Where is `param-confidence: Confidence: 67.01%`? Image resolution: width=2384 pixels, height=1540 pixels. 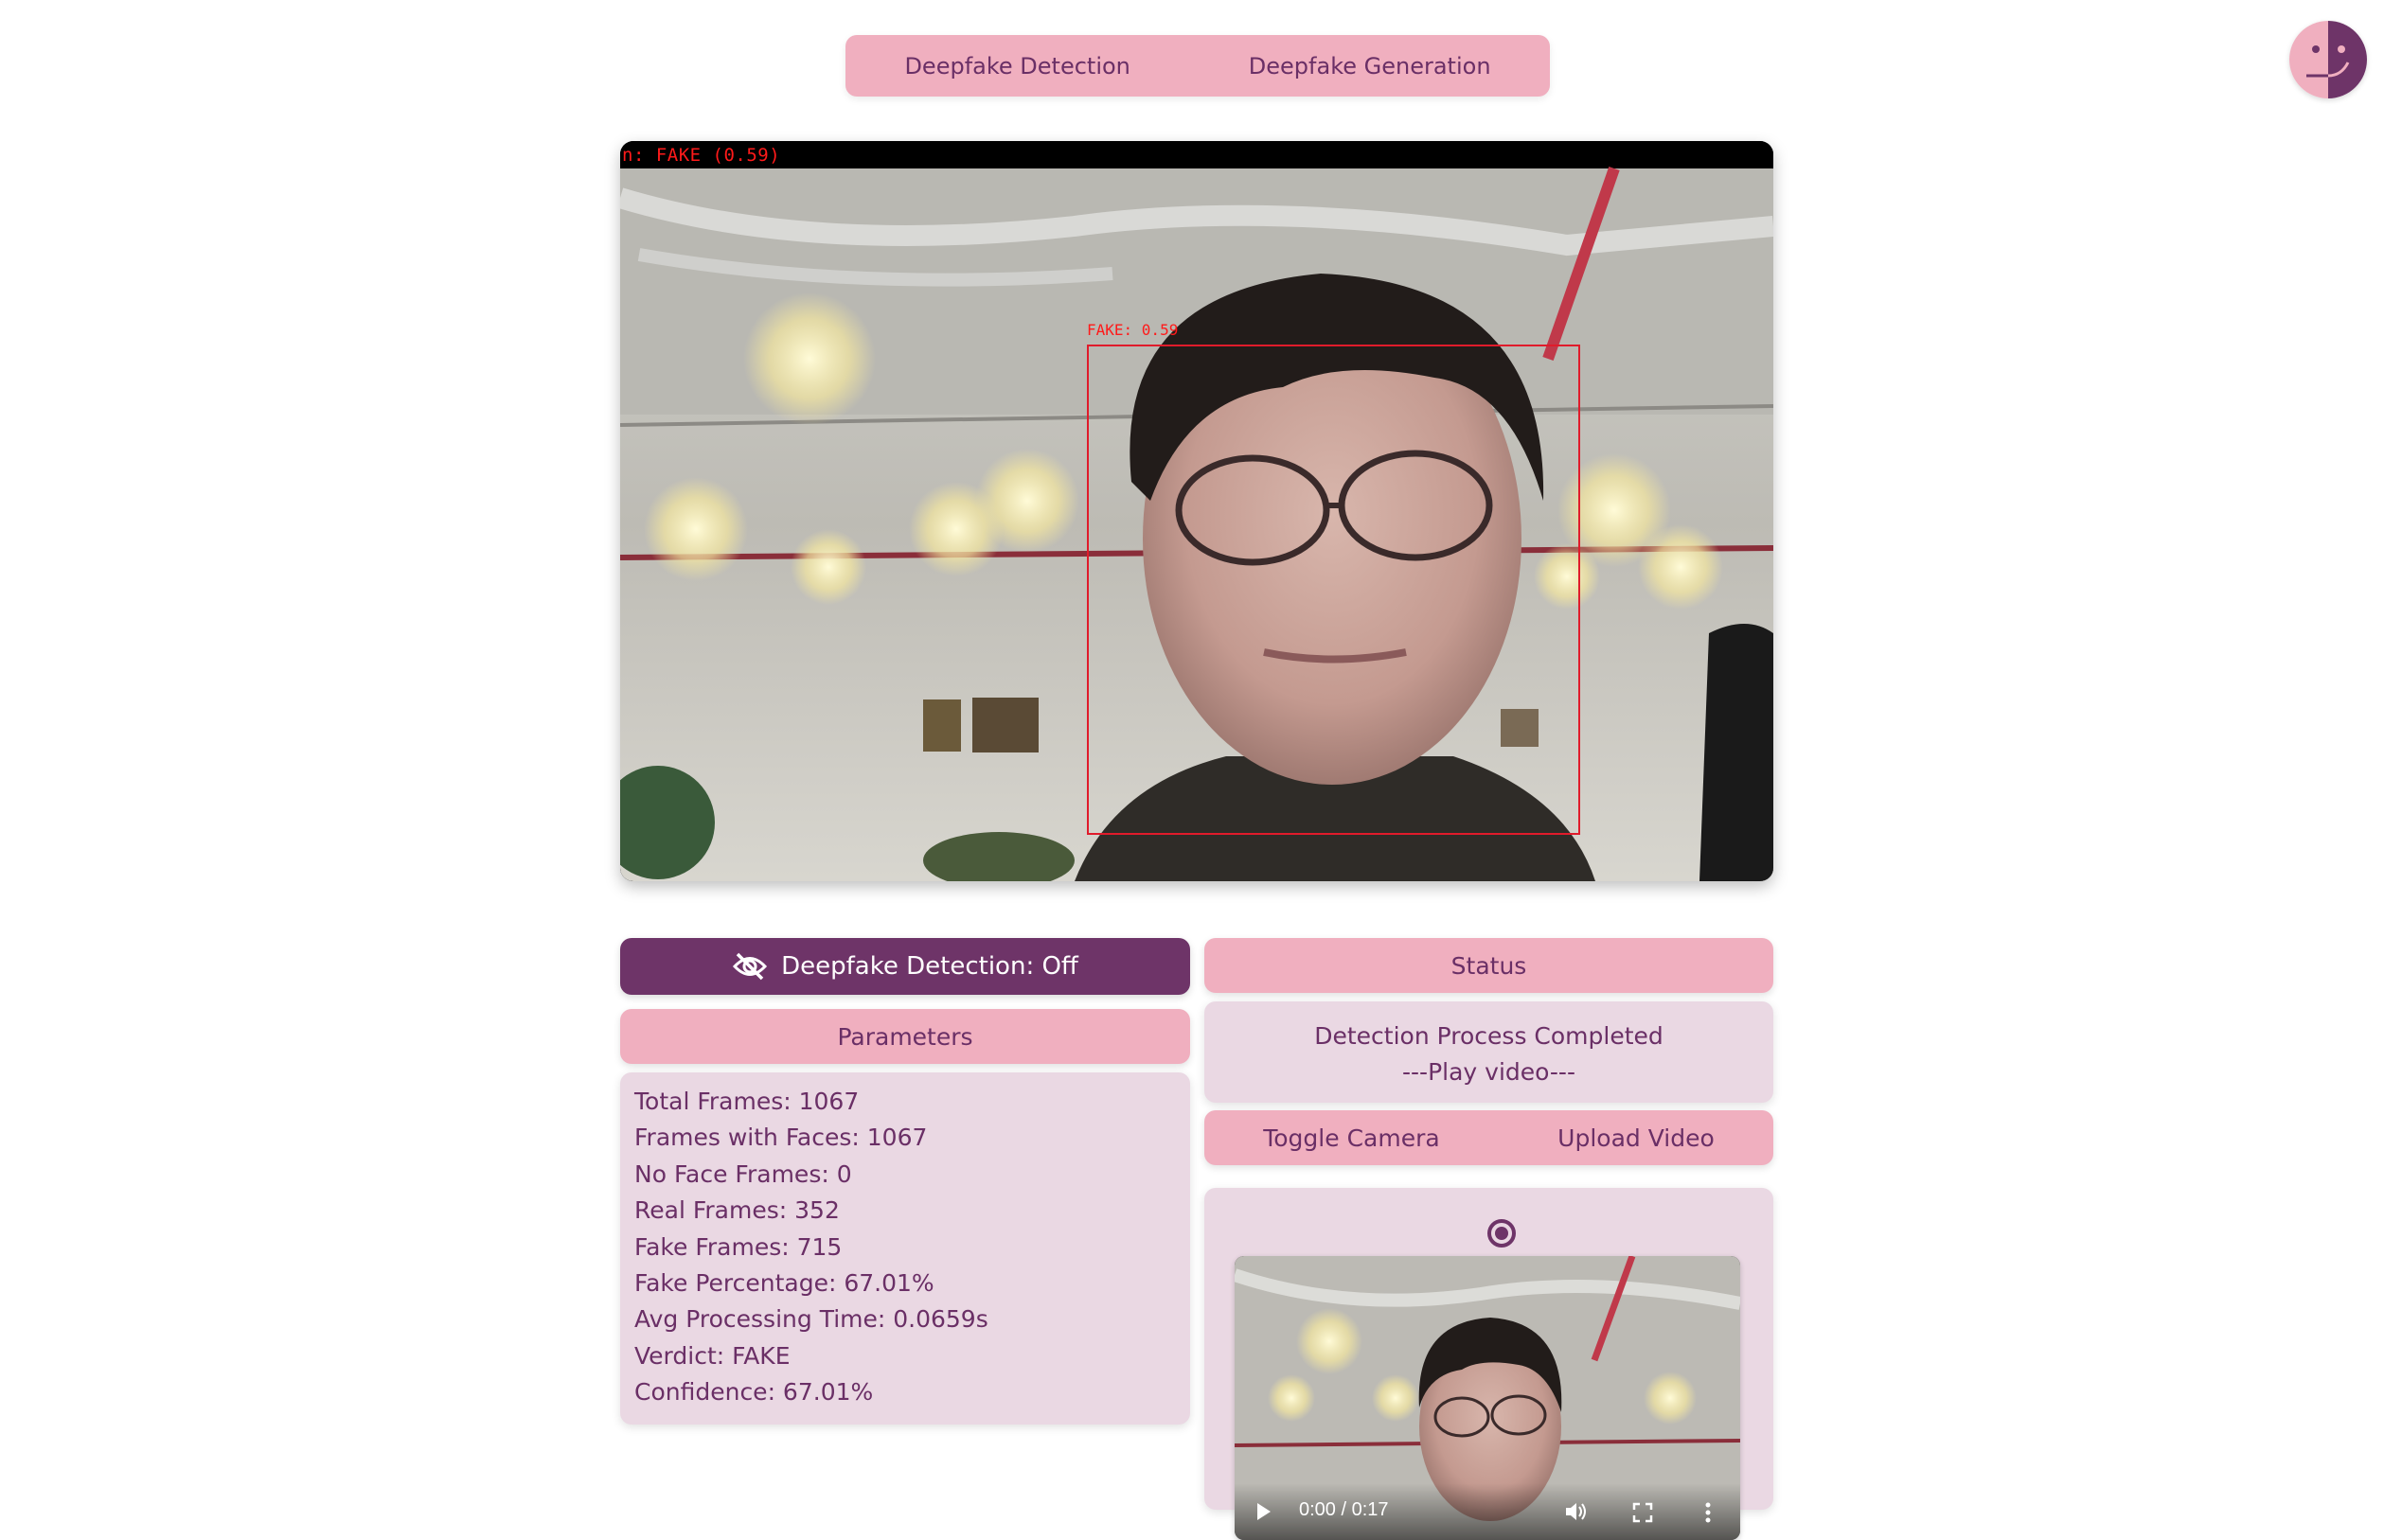
param-confidence: Confidence: 67.01% is located at coordinates (754, 1393).